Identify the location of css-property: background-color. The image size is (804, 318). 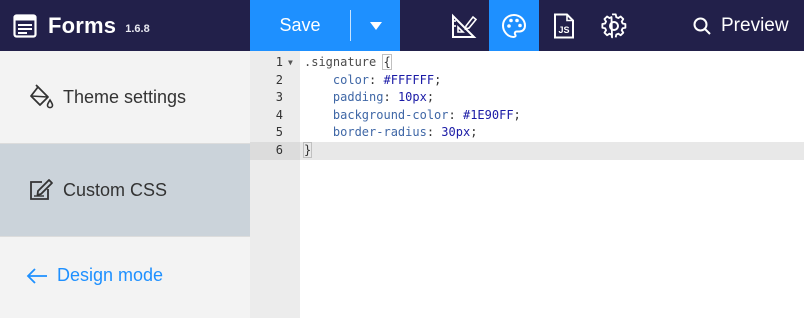
(390, 114).